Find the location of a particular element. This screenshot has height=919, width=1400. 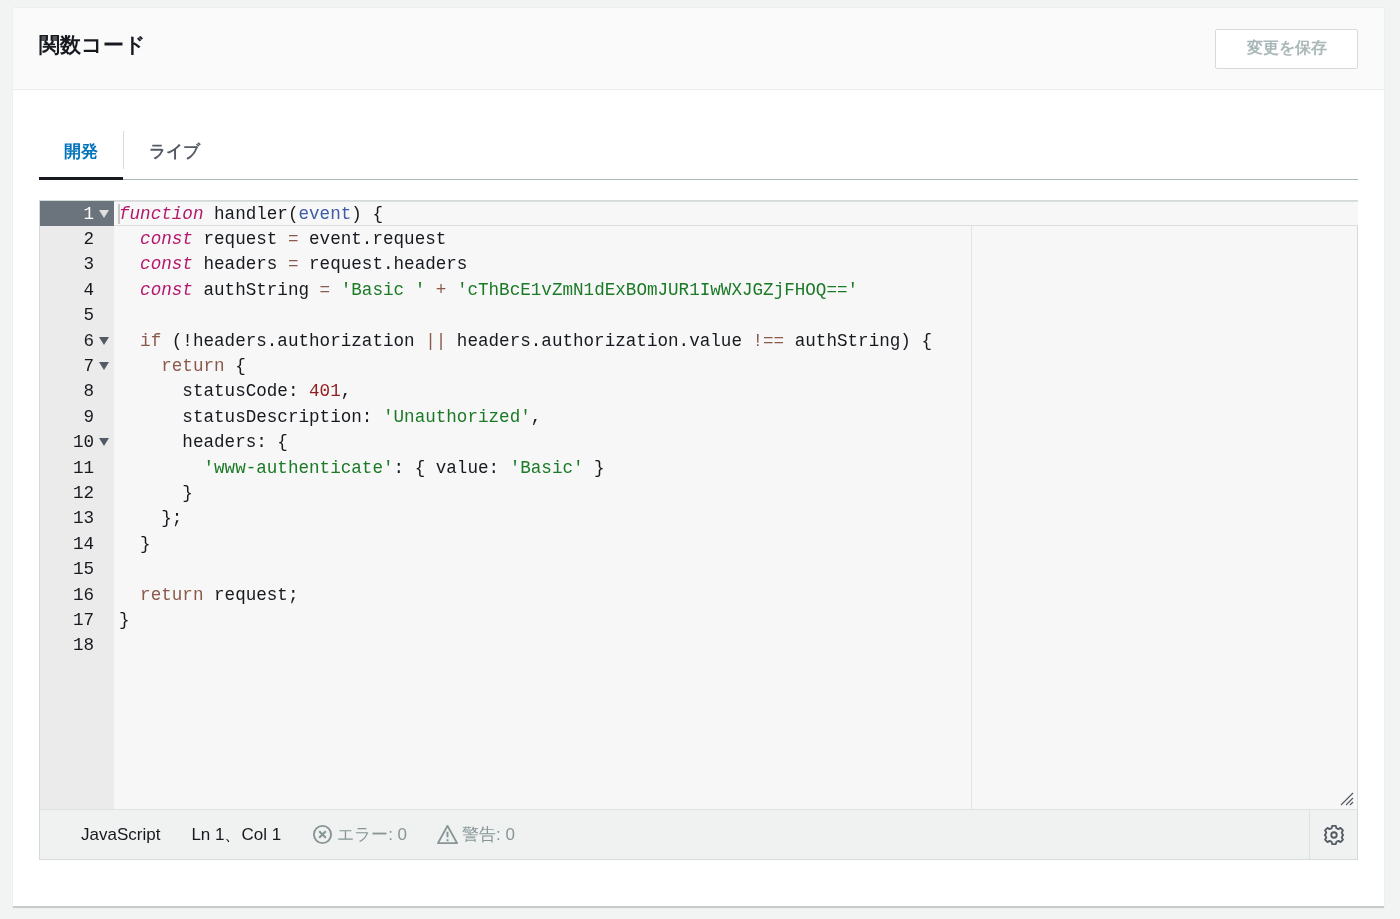

code-line: 'www-authenticate': { value: 'Basic' } is located at coordinates (403, 467).